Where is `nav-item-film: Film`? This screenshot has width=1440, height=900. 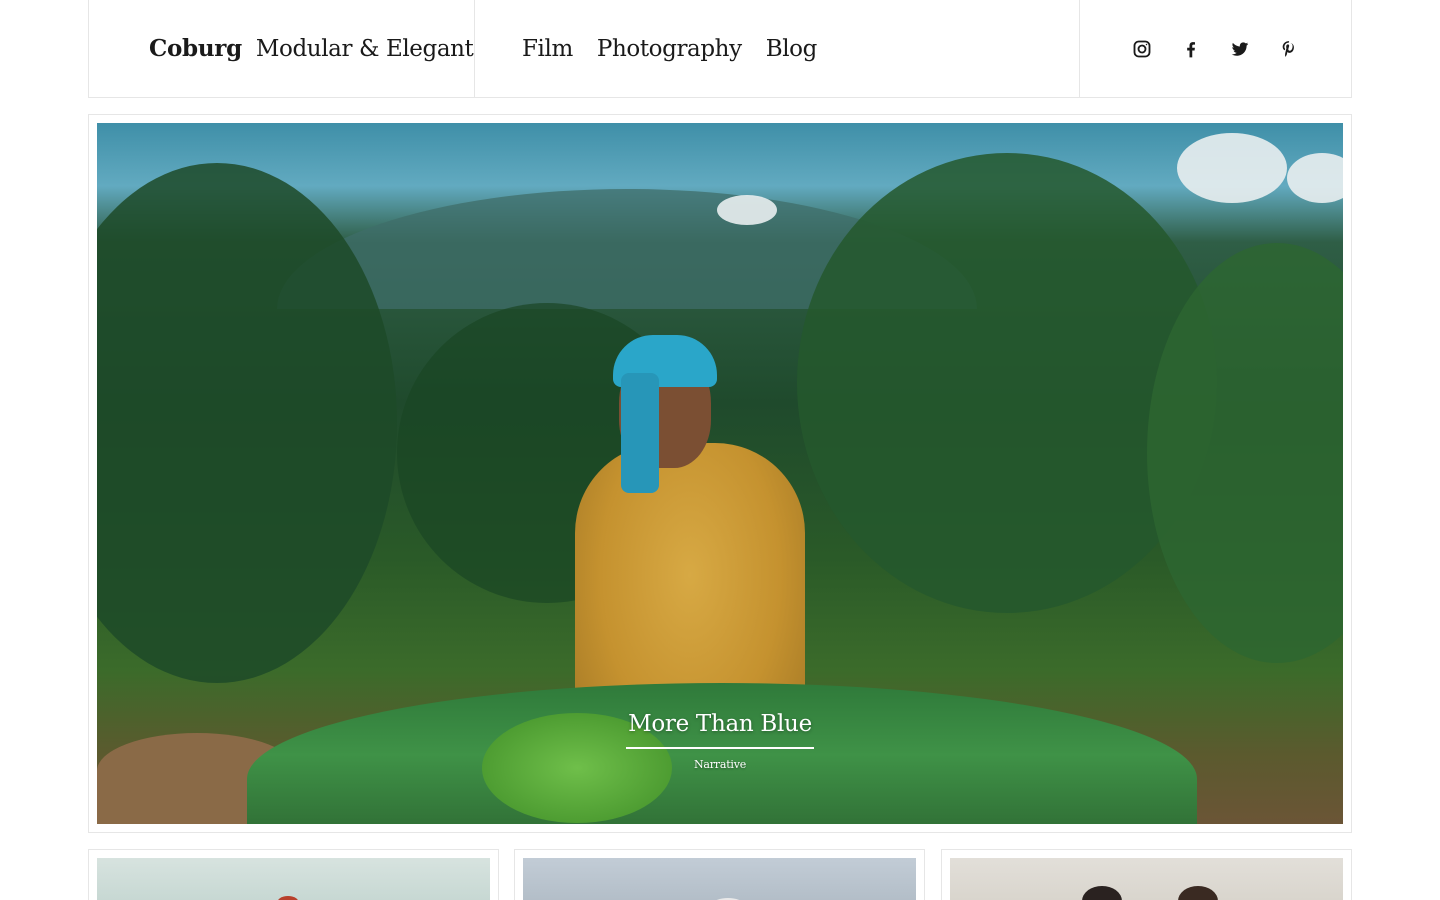
nav-item-film: Film is located at coordinates (547, 49).